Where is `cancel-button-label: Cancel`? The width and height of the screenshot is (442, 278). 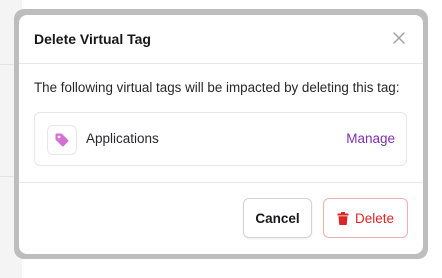 cancel-button-label: Cancel is located at coordinates (277, 218).